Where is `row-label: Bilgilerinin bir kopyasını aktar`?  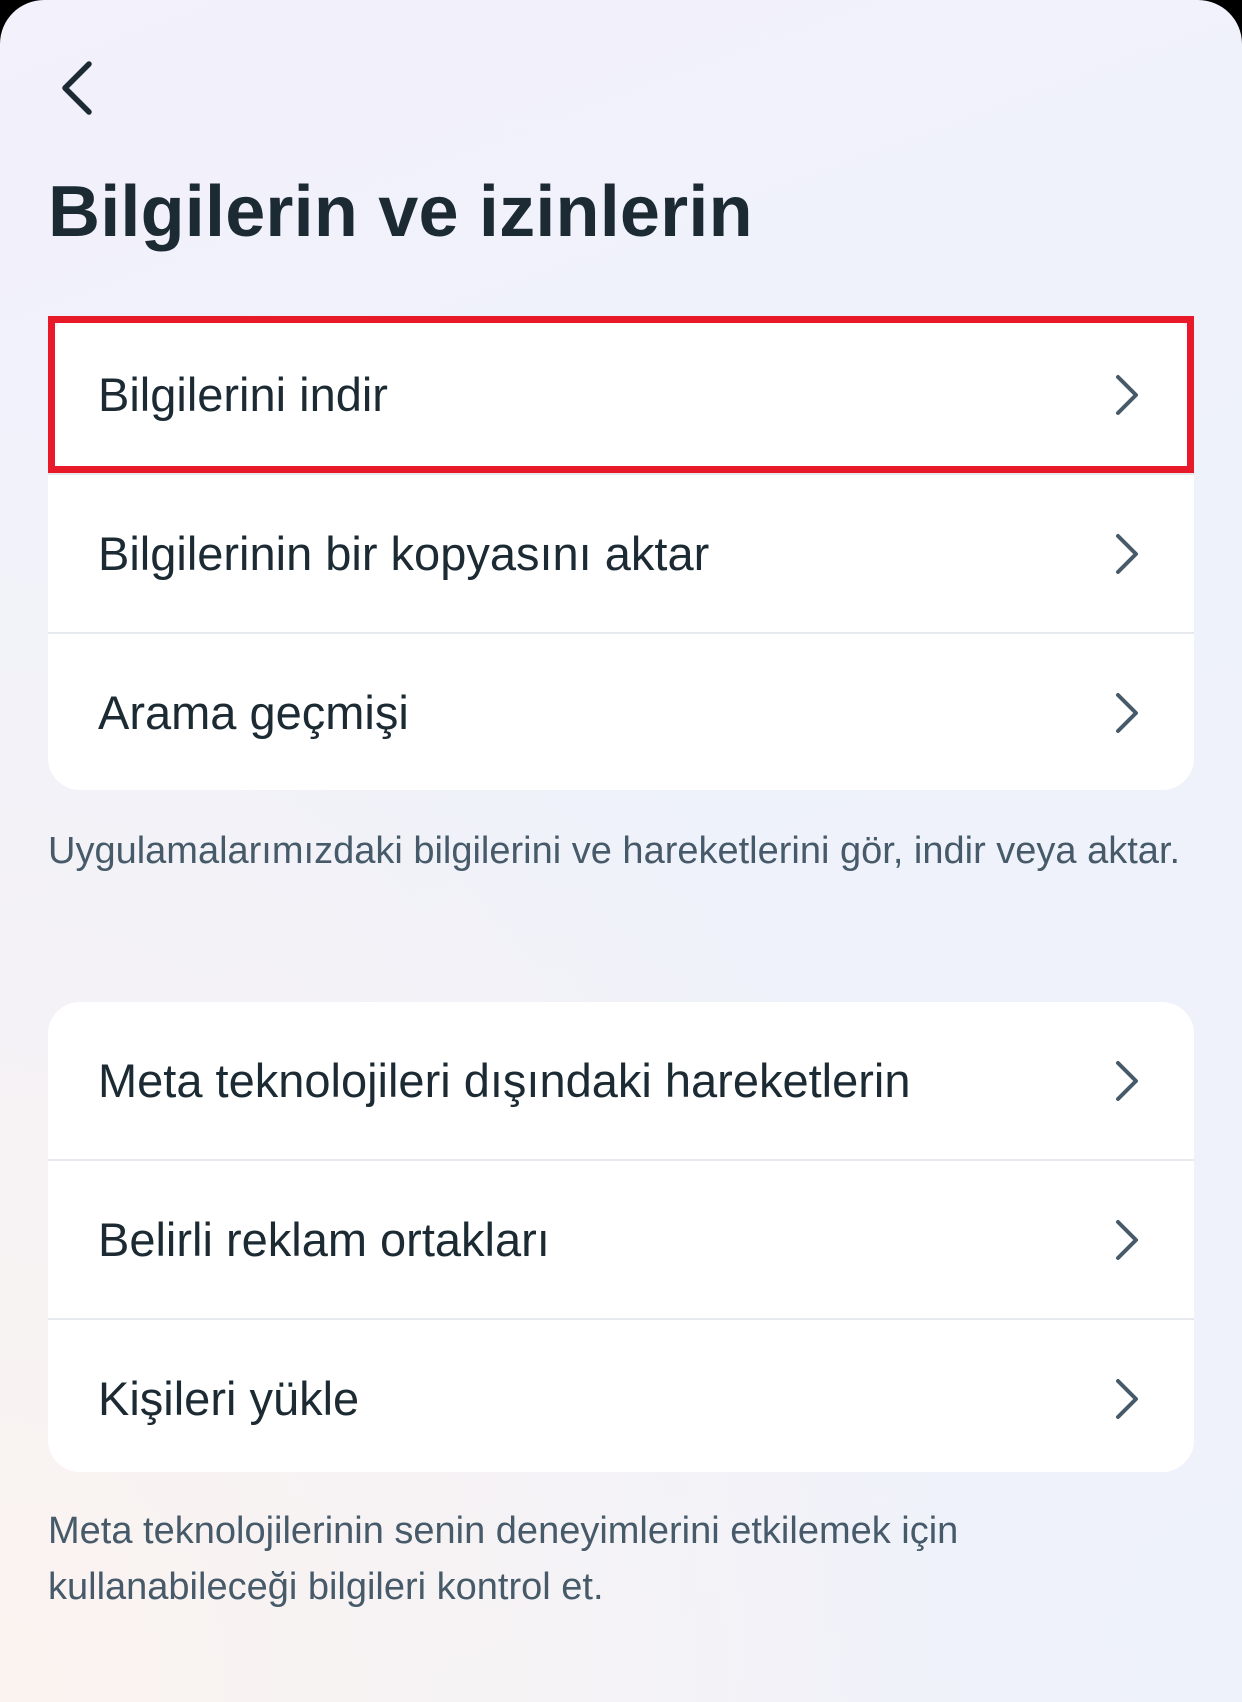
row-label: Bilgilerinin bir kopyasını aktar is located at coordinates (404, 553).